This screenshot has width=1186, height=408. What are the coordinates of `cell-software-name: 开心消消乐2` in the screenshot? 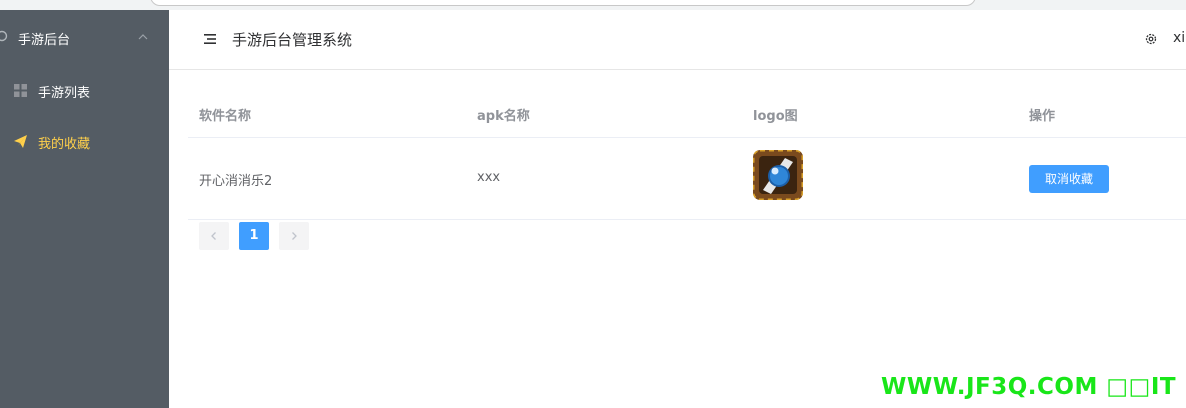 It's located at (236, 181).